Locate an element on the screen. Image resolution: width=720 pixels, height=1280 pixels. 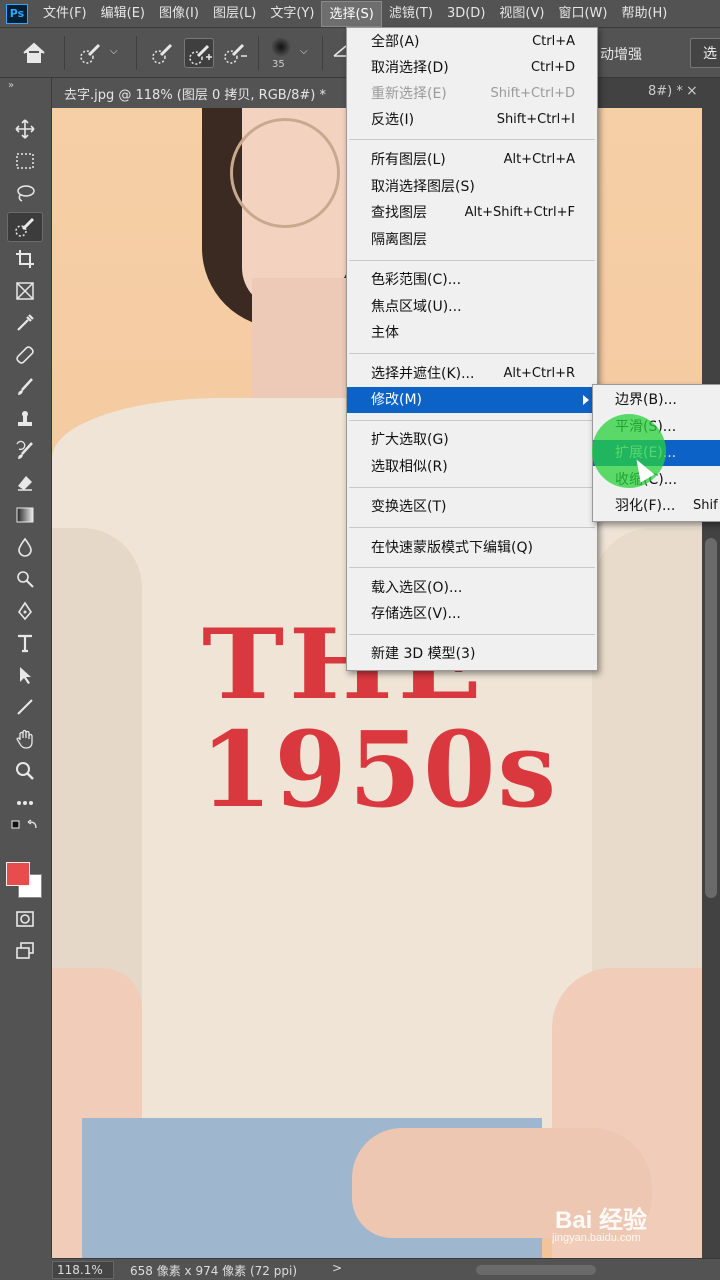
menu-item-new-3d-model: 新建 3D 模型(3) is located at coordinates (472, 654).